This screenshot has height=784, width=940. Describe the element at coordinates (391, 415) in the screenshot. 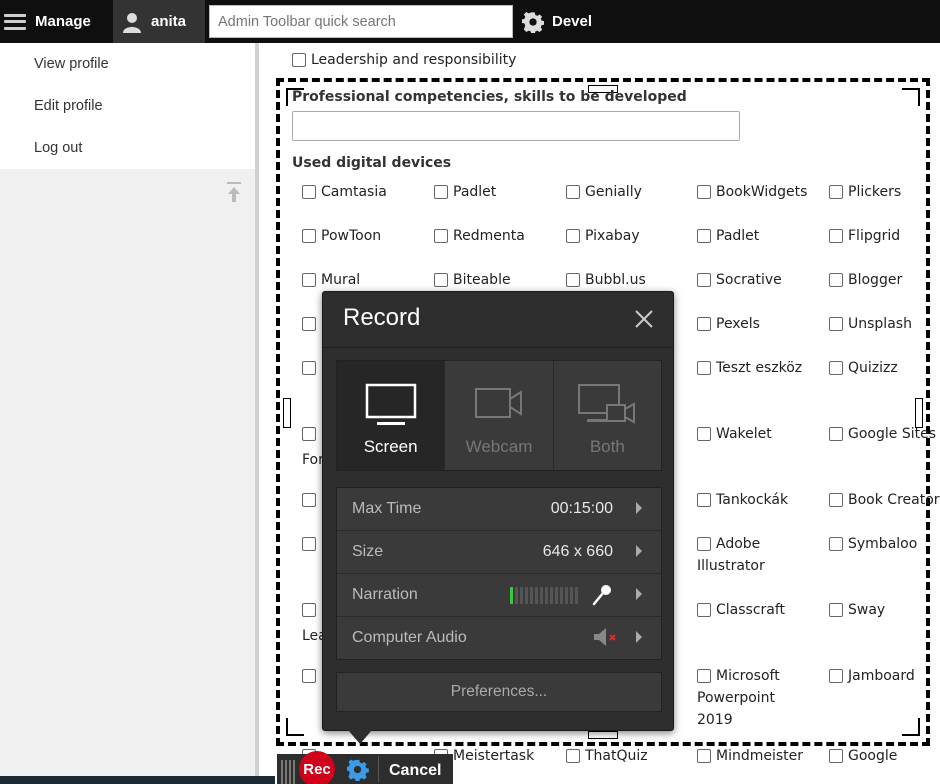

I see `screen-source-button: Screen` at that location.